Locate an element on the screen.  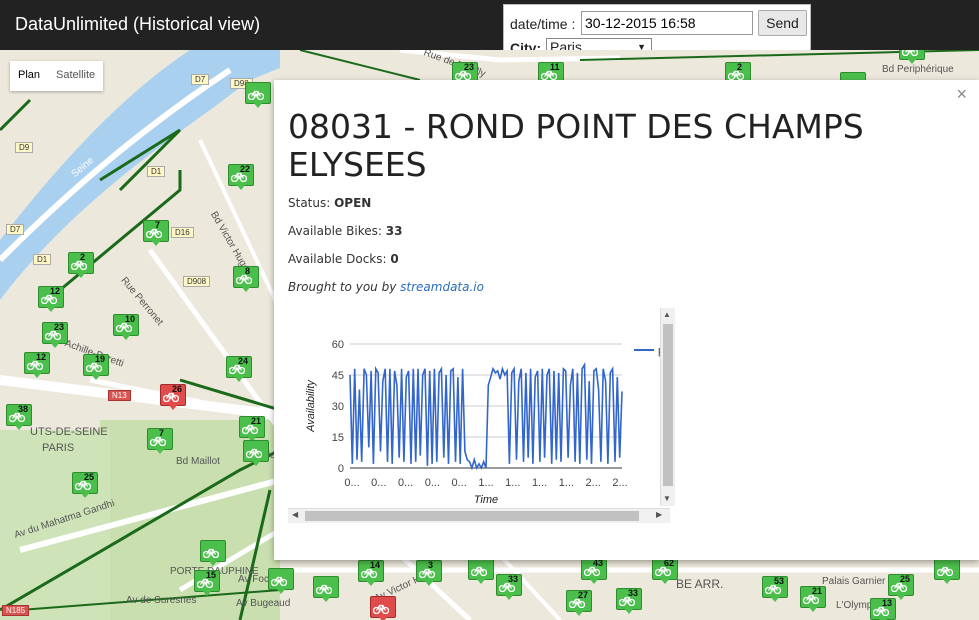
marker-count: 11 is located at coordinates (555, 67).